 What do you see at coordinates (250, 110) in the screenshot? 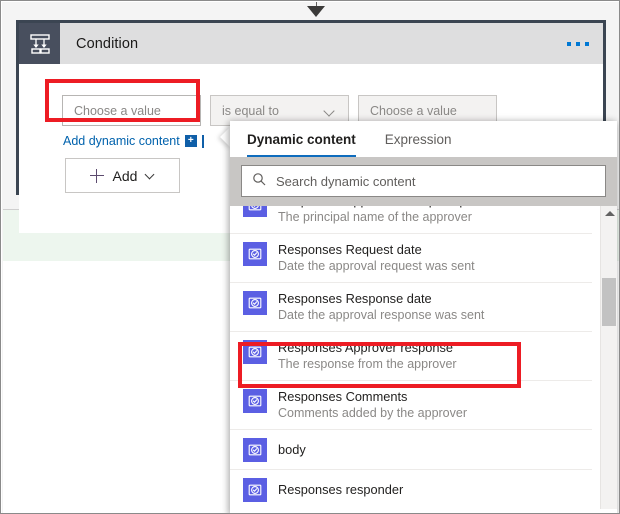
I see `condition-operator-value: is equal to` at bounding box center [250, 110].